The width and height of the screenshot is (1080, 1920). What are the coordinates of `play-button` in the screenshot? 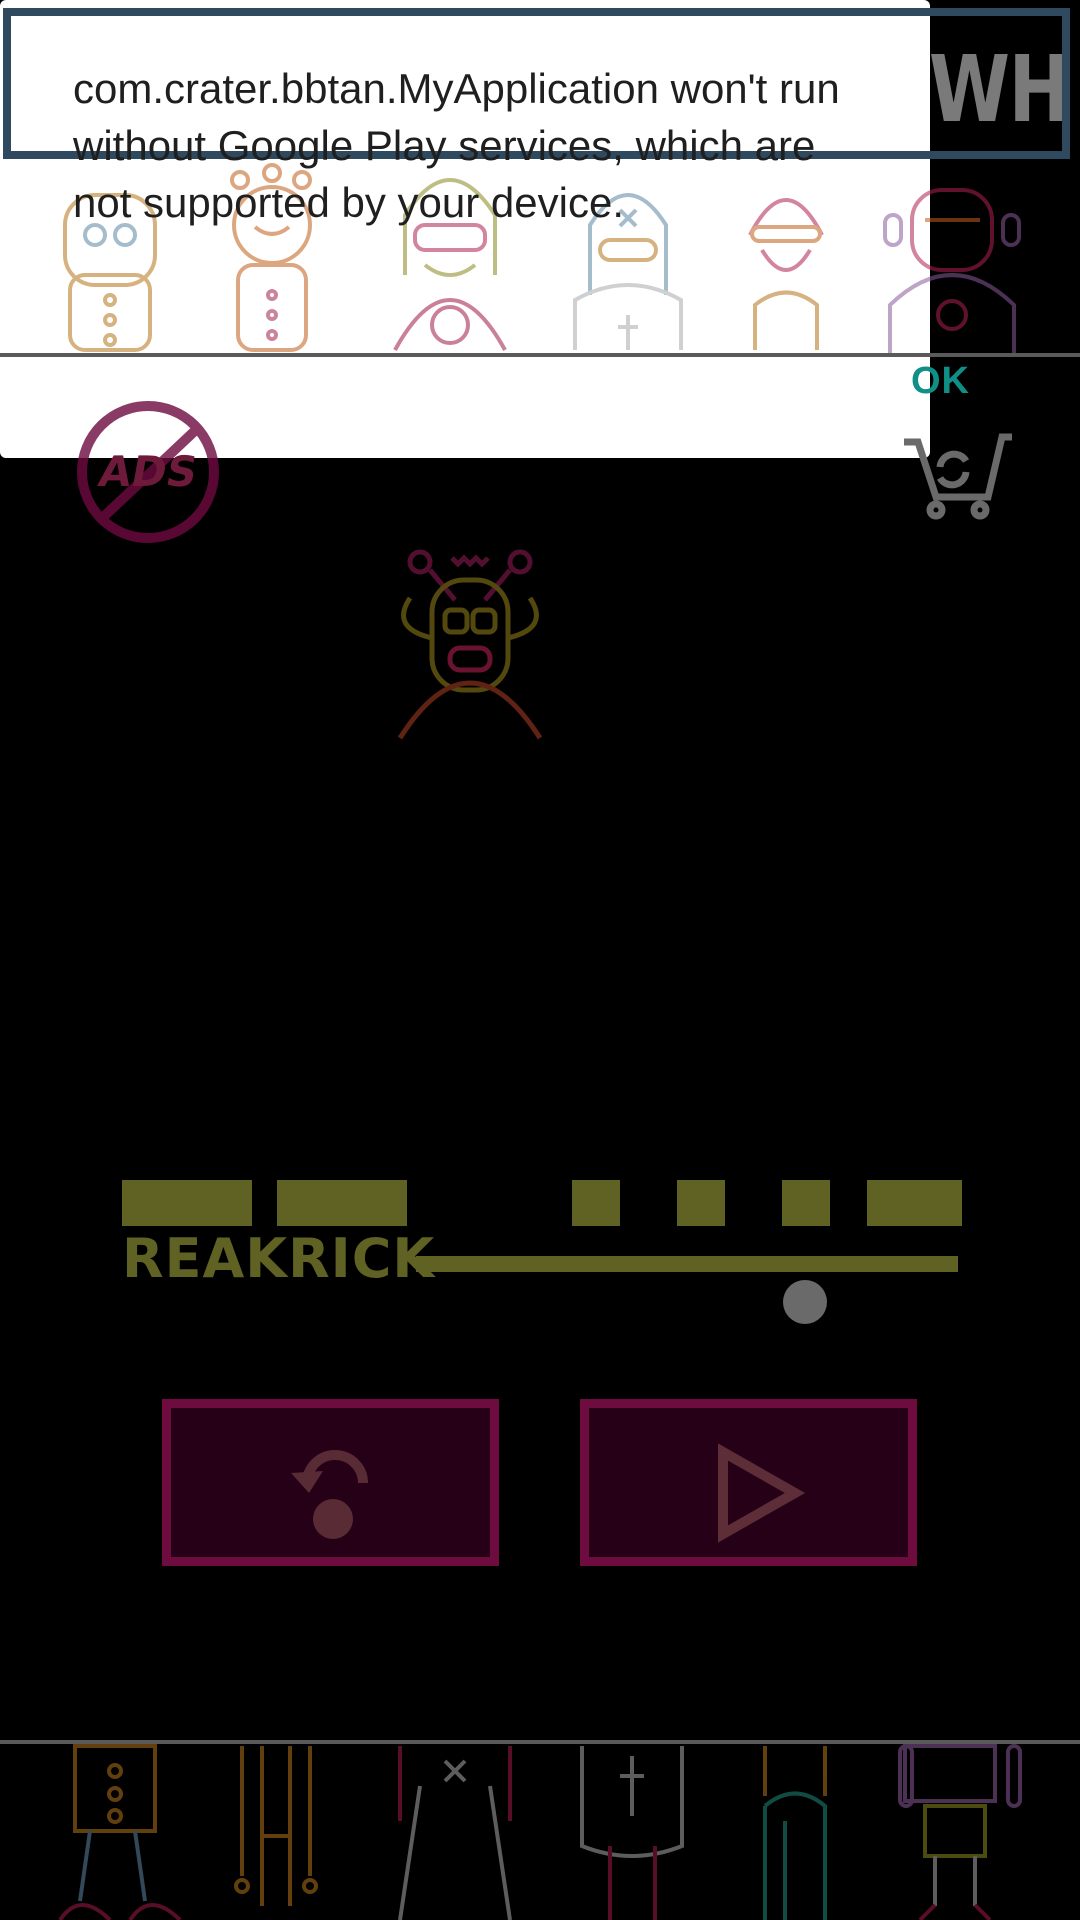 It's located at (748, 1482).